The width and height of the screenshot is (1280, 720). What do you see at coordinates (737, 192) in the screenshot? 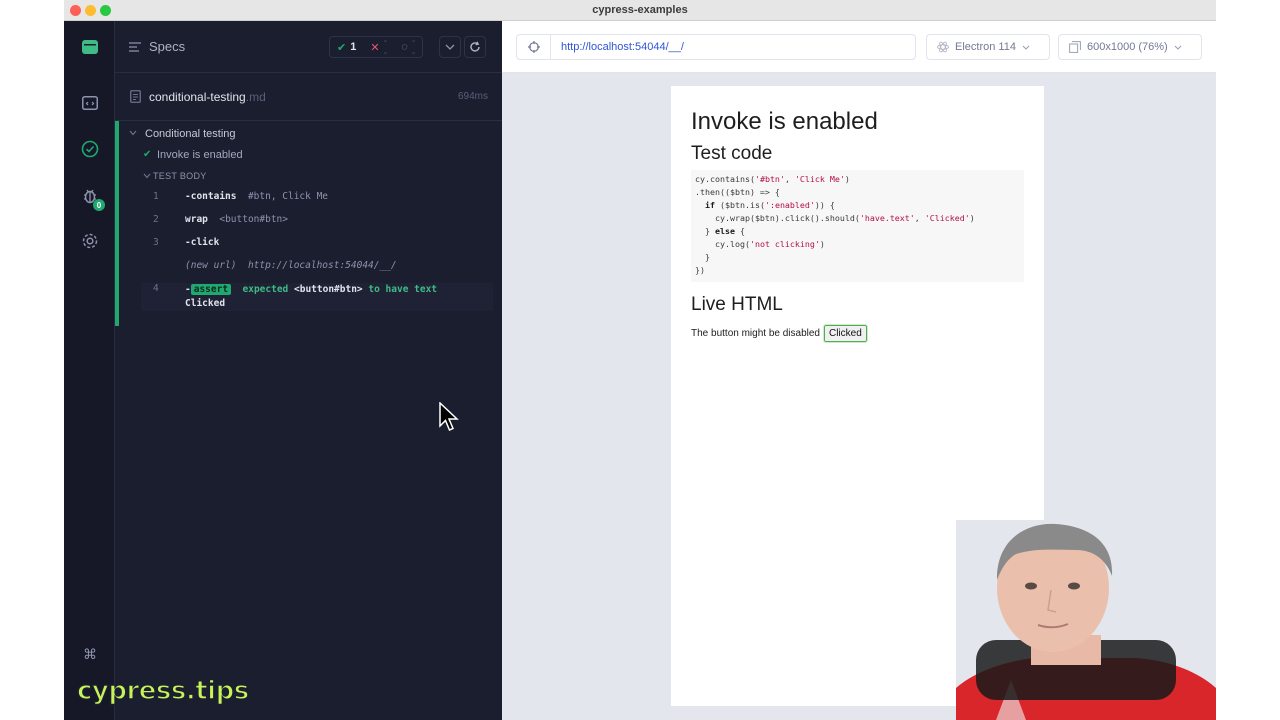
I see `code-line: .then(($btn) => {` at bounding box center [737, 192].